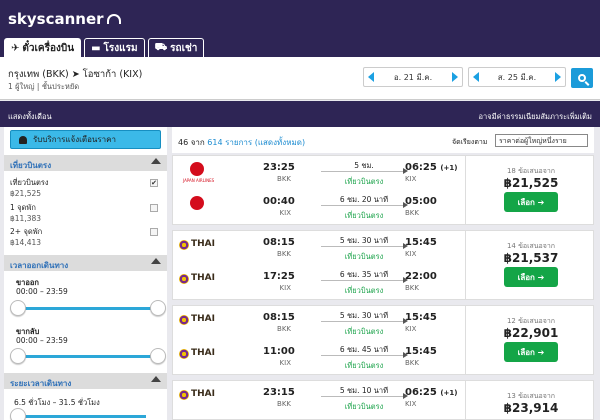 The height and width of the screenshot is (420, 600). I want to click on sort-select: ราคาต่อผู้ใหญ่หนึ่งราย, so click(541, 140).